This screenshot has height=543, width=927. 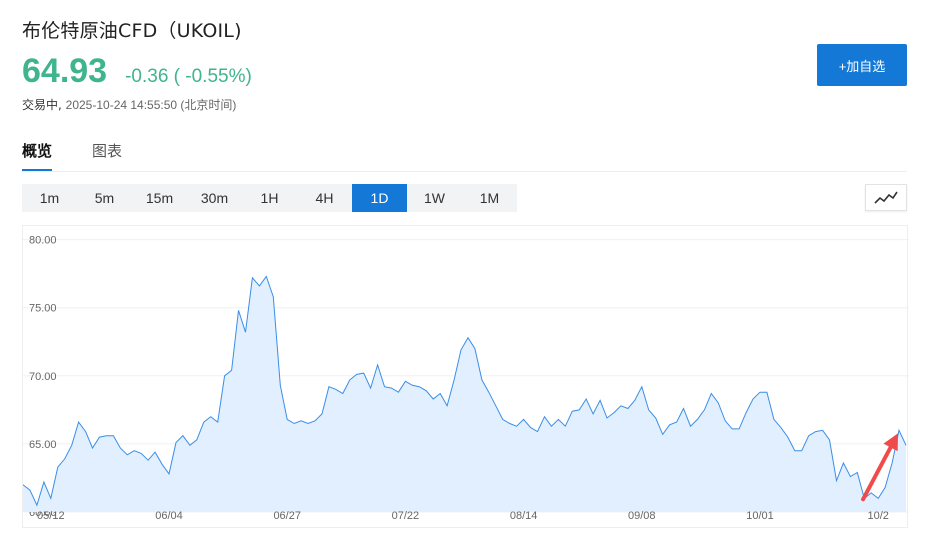 I want to click on period-1mo: 1M, so click(x=489, y=198).